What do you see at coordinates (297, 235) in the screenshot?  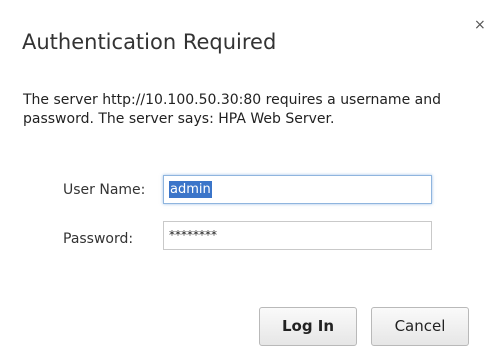 I see `password-field: ********` at bounding box center [297, 235].